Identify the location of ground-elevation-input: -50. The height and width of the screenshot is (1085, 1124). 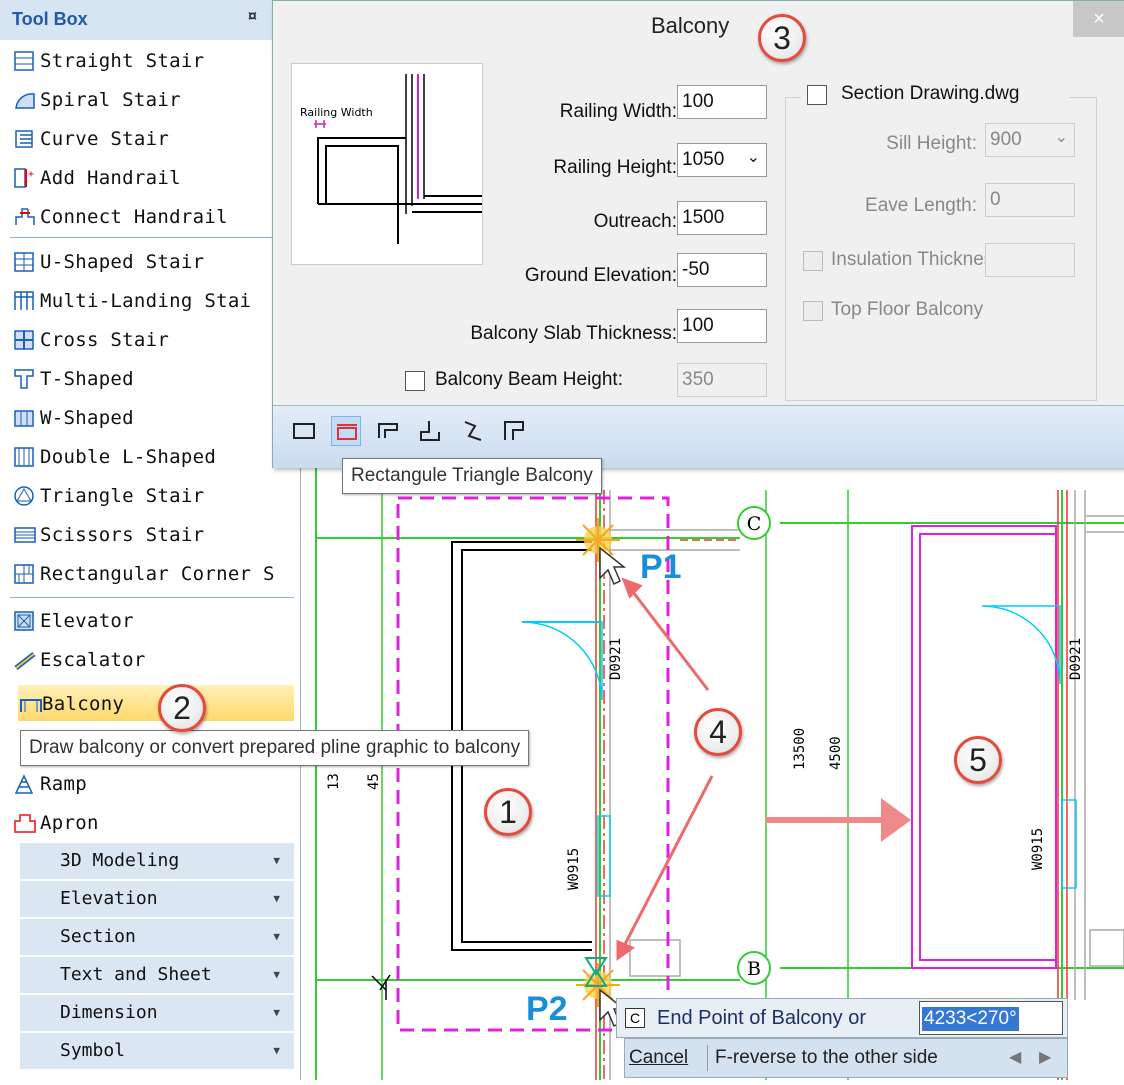
(722, 270).